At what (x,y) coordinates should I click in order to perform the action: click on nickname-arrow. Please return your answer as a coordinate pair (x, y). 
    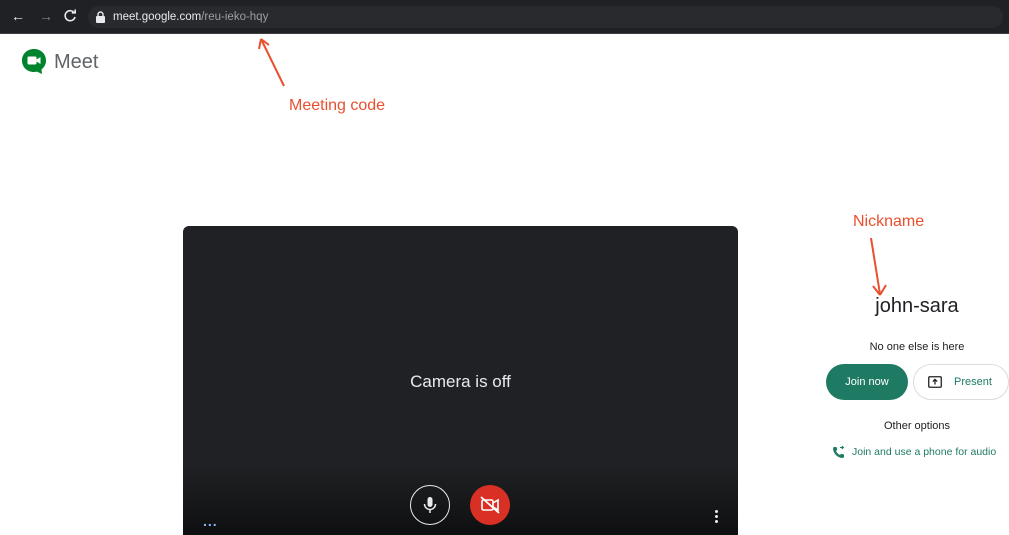
    Looking at the image, I should click on (878, 266).